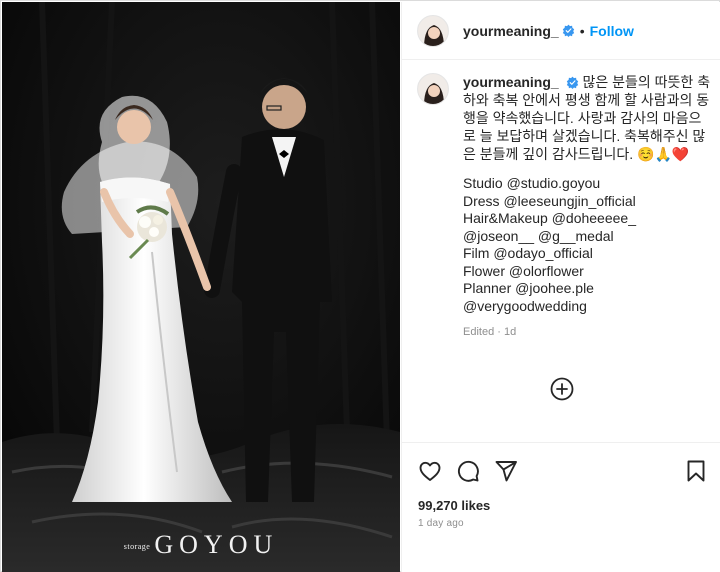  Describe the element at coordinates (528, 253) in the screenshot. I see `credit-line: Film @odayo_official` at that location.